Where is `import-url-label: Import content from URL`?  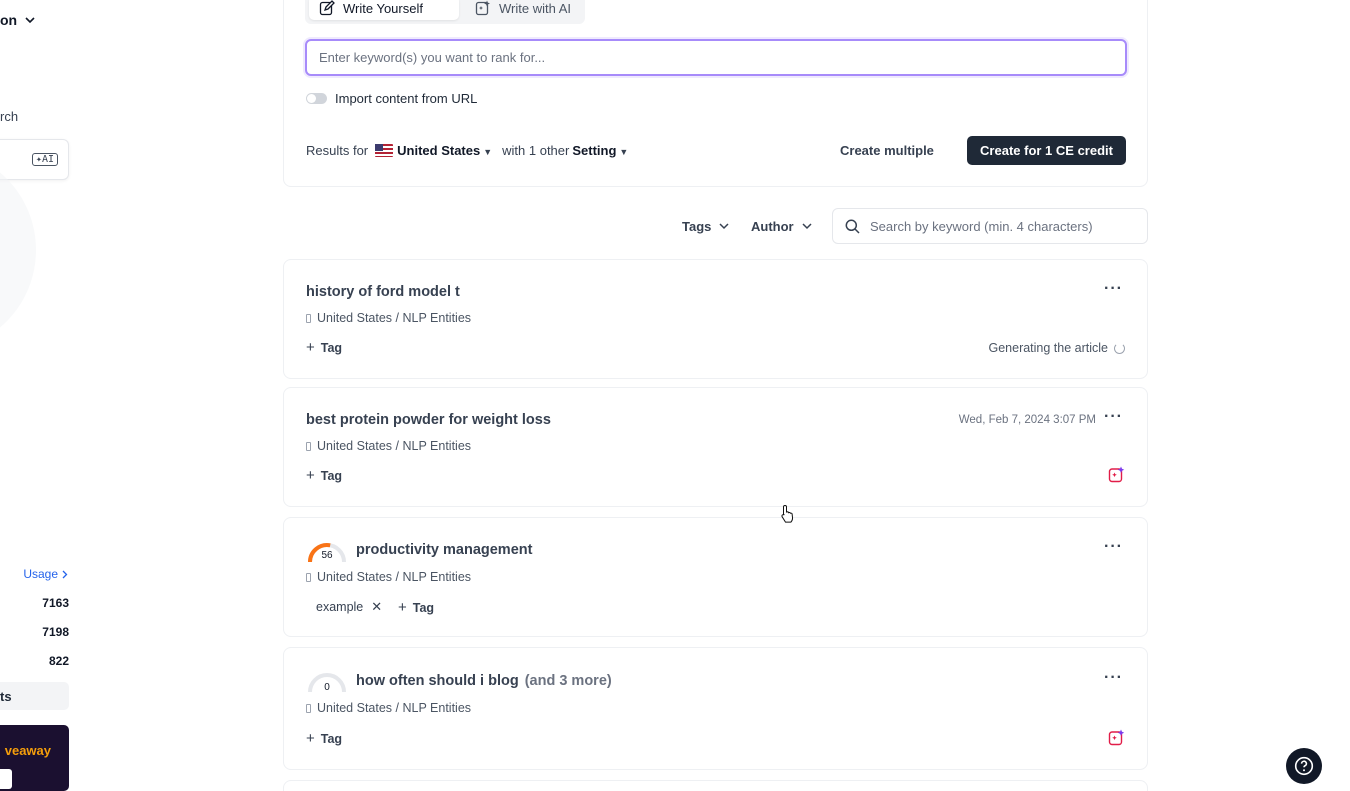
import-url-label: Import content from URL is located at coordinates (406, 98).